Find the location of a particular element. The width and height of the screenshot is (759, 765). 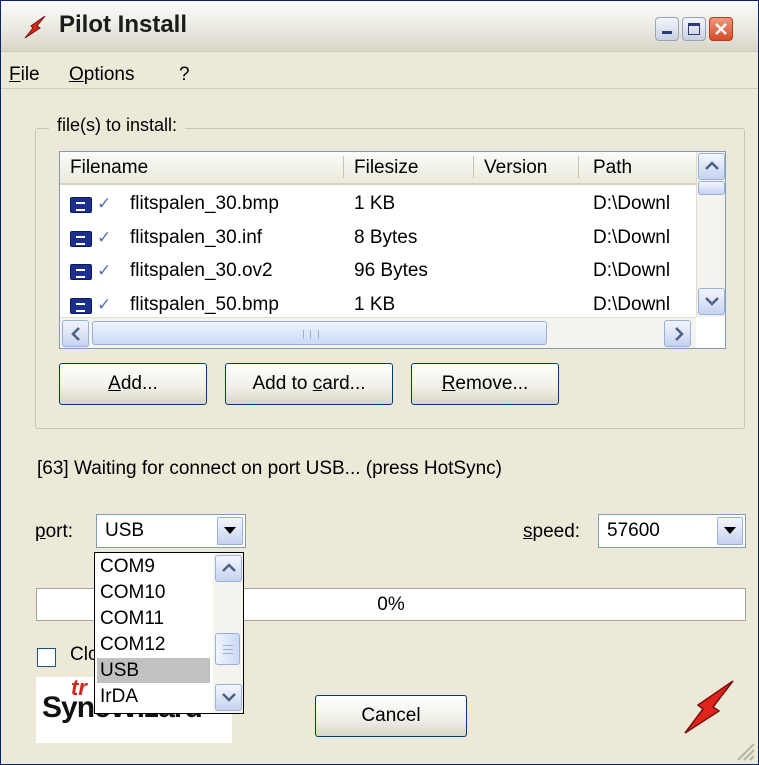

chevron-left-icon is located at coordinates (75, 334).